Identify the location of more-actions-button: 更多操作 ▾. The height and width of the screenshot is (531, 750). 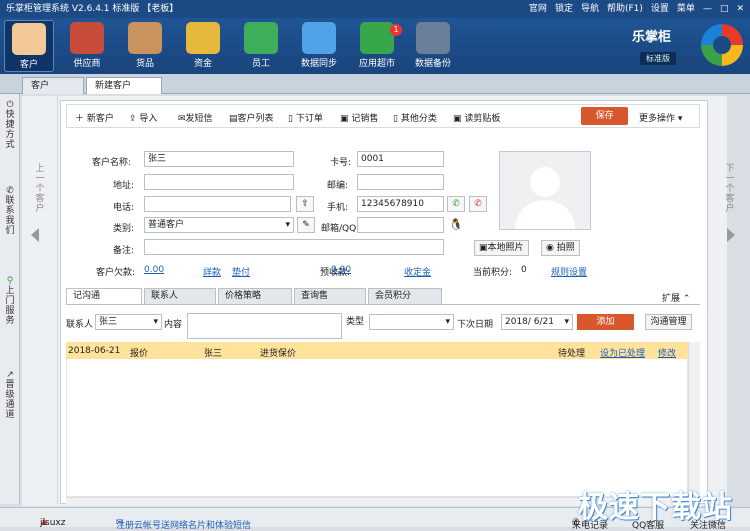
(660, 117).